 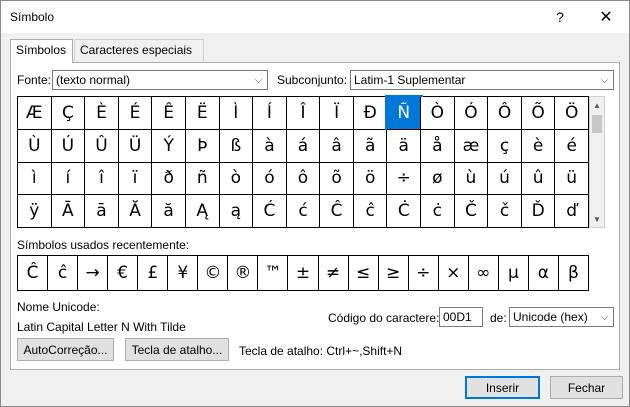 What do you see at coordinates (303, 211) in the screenshot?
I see `symbol-cell: ć` at bounding box center [303, 211].